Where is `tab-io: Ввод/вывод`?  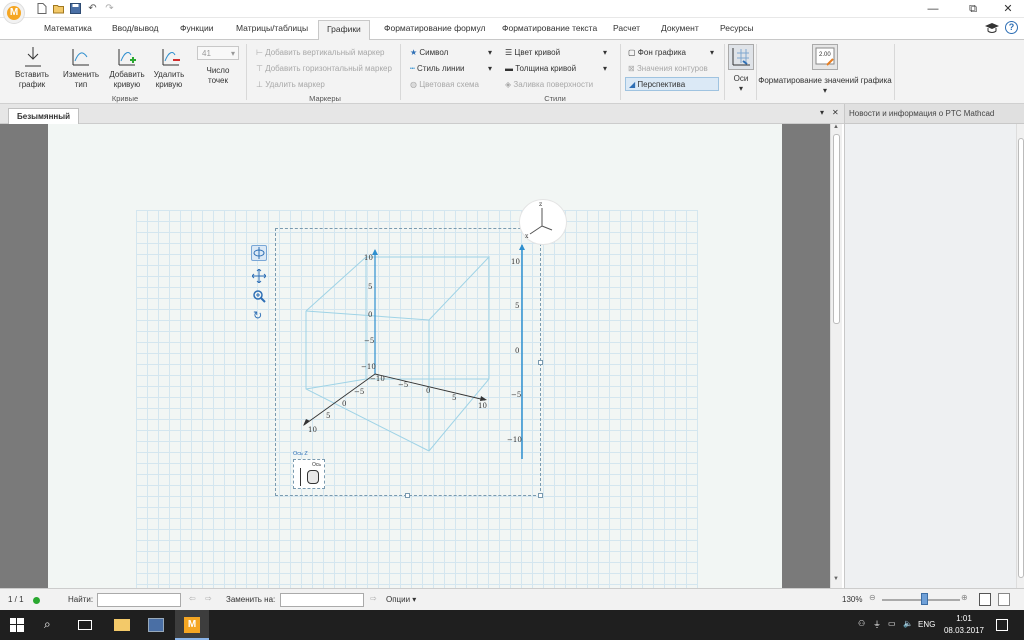
tab-io: Ввод/вывод is located at coordinates (135, 28).